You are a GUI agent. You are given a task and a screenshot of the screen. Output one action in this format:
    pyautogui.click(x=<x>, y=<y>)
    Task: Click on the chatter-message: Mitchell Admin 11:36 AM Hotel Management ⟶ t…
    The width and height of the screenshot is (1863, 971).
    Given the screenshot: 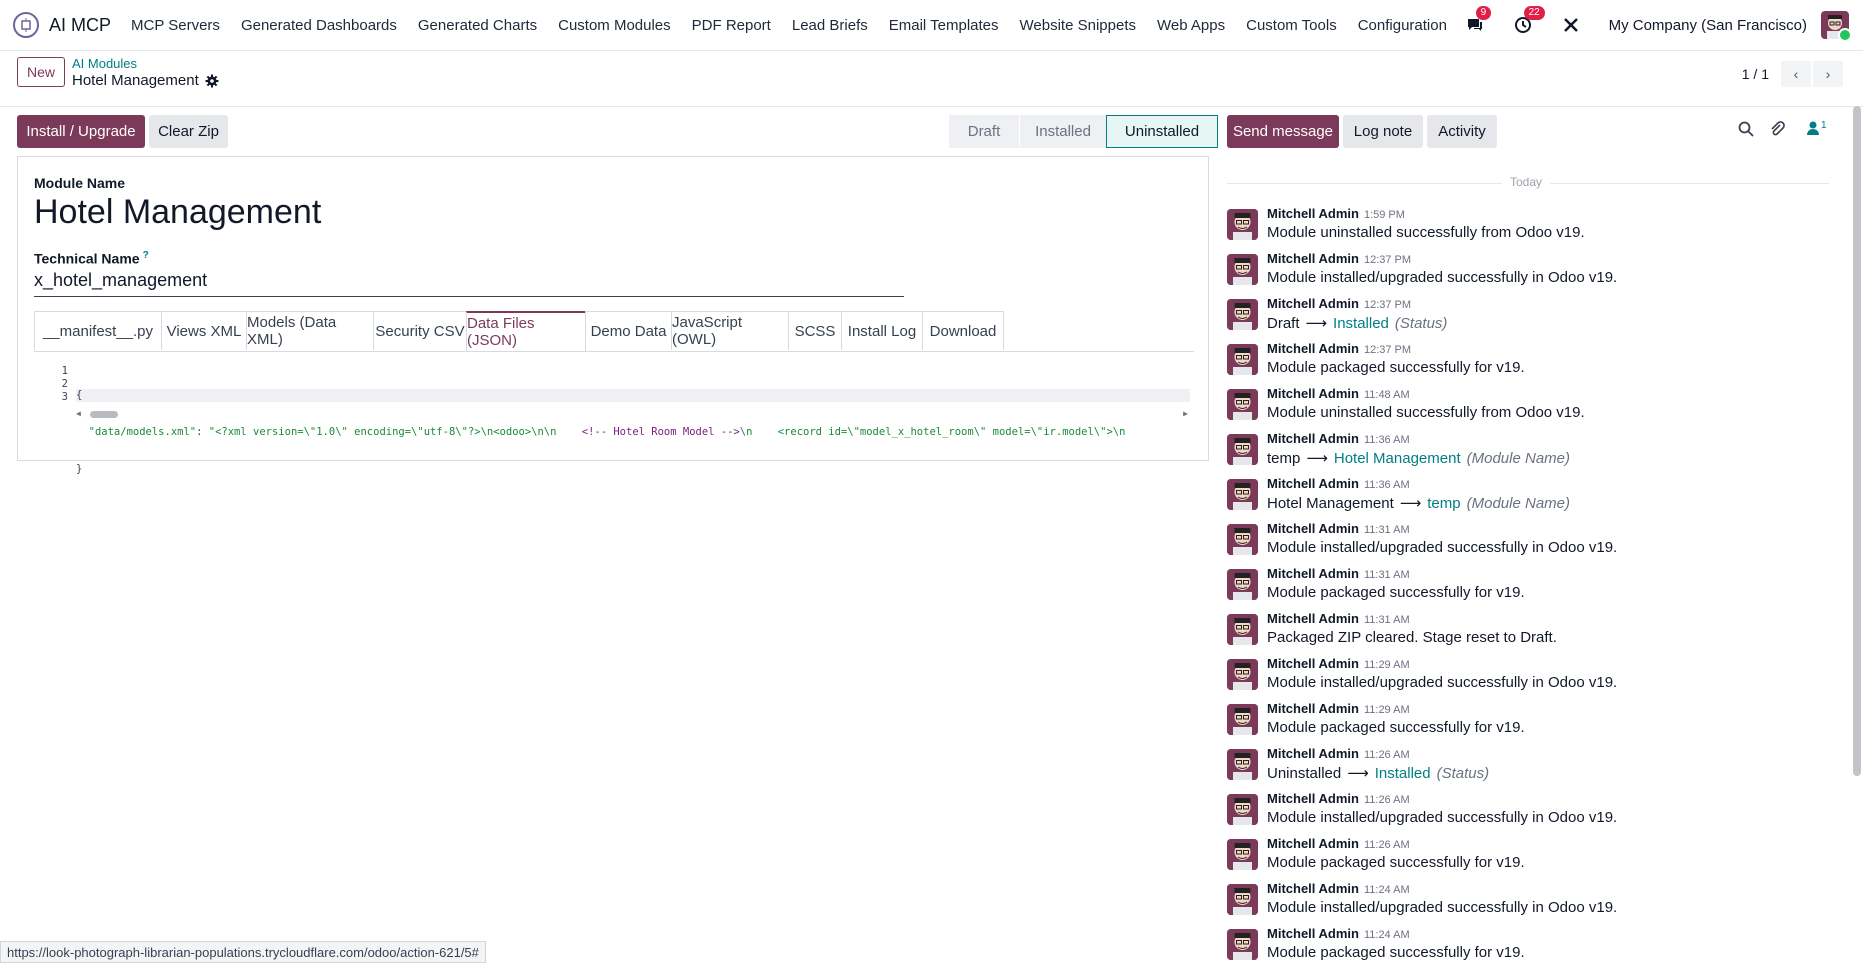 What is the action you would take?
    pyautogui.click(x=1527, y=498)
    